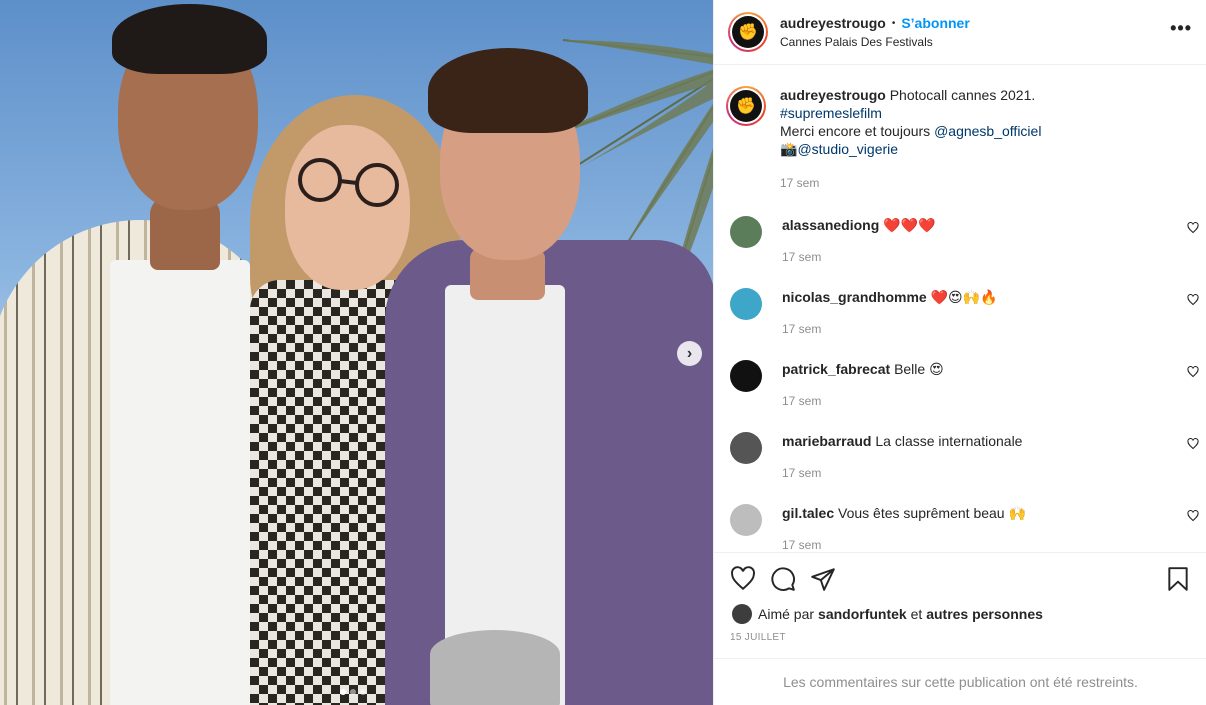 This screenshot has width=1206, height=705. I want to click on camera-icon: 📸, so click(789, 149).